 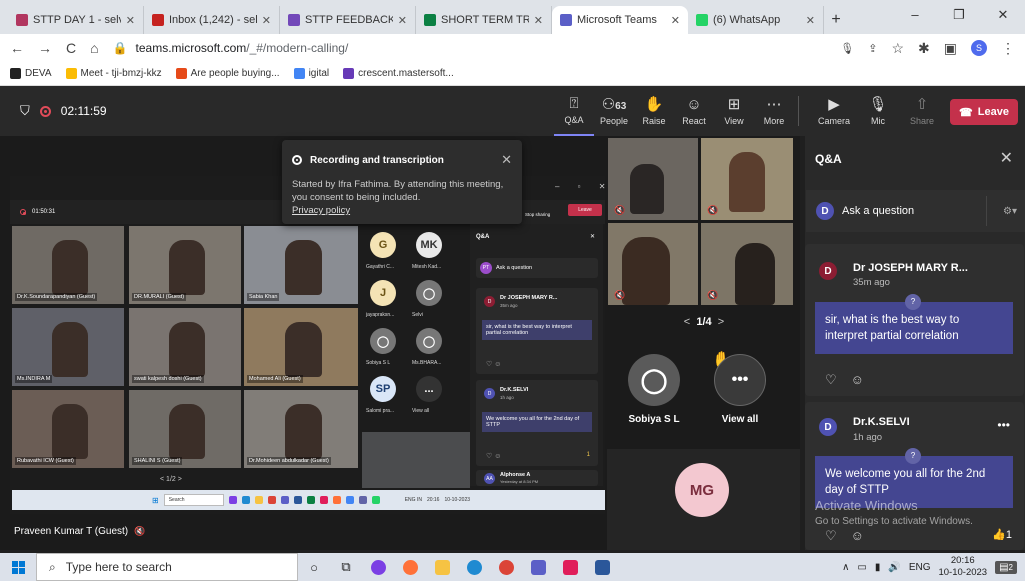 What do you see at coordinates (314, 567) in the screenshot?
I see `cortana-icon: ○` at bounding box center [314, 567].